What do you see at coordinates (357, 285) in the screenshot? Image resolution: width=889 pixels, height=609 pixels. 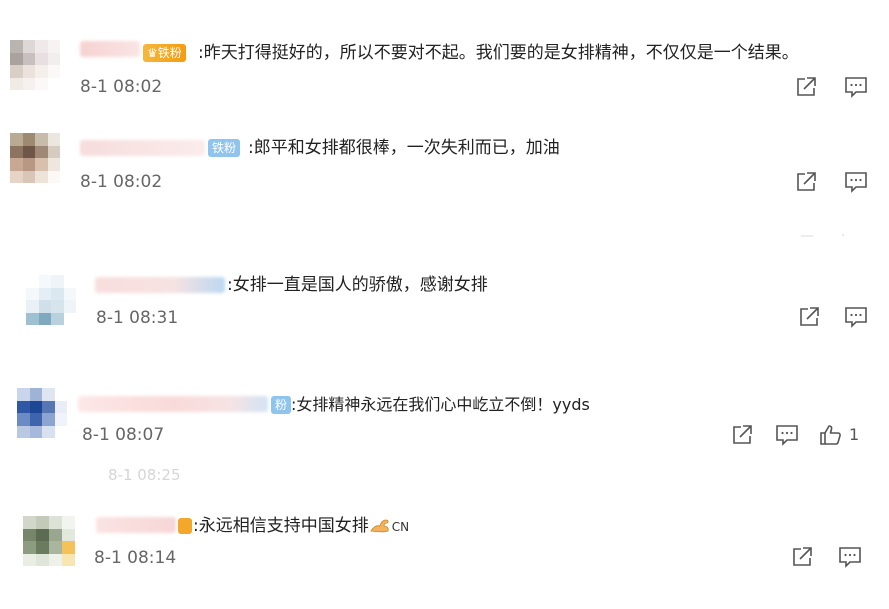 I see `comment-text: :女排一直是国人的骄傲，感谢女排` at bounding box center [357, 285].